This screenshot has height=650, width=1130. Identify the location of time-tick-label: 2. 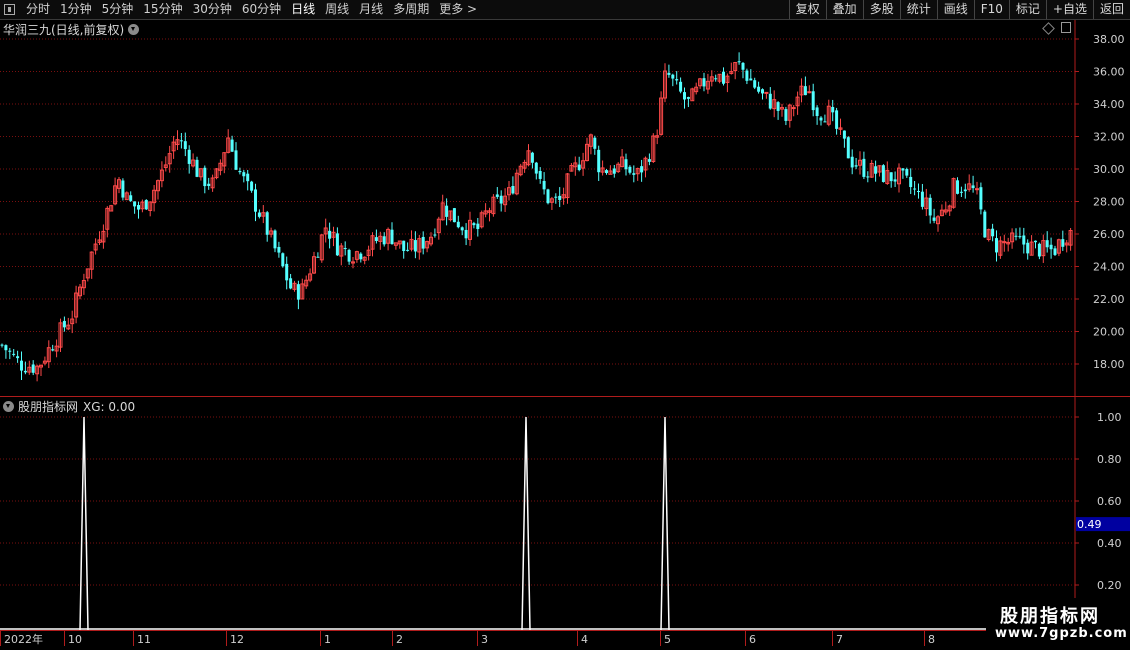
(399, 639).